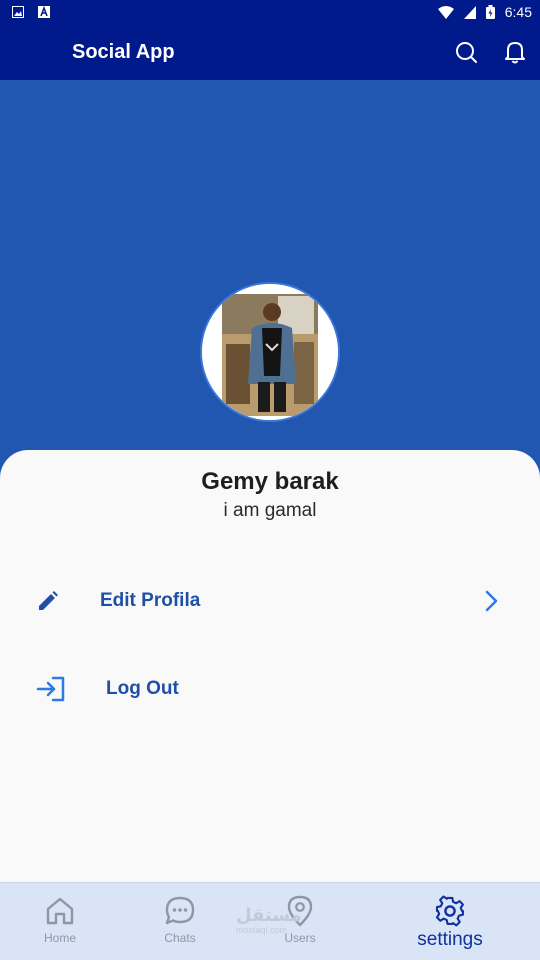 The width and height of the screenshot is (540, 960). Describe the element at coordinates (142, 688) in the screenshot. I see `logout-label: Log Out` at that location.